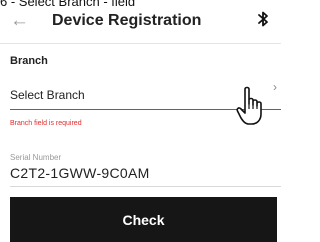 This screenshot has width=320, height=242. What do you see at coordinates (80, 173) in the screenshot?
I see `serial-number-field: C2T2-1GWW-9C0AM` at bounding box center [80, 173].